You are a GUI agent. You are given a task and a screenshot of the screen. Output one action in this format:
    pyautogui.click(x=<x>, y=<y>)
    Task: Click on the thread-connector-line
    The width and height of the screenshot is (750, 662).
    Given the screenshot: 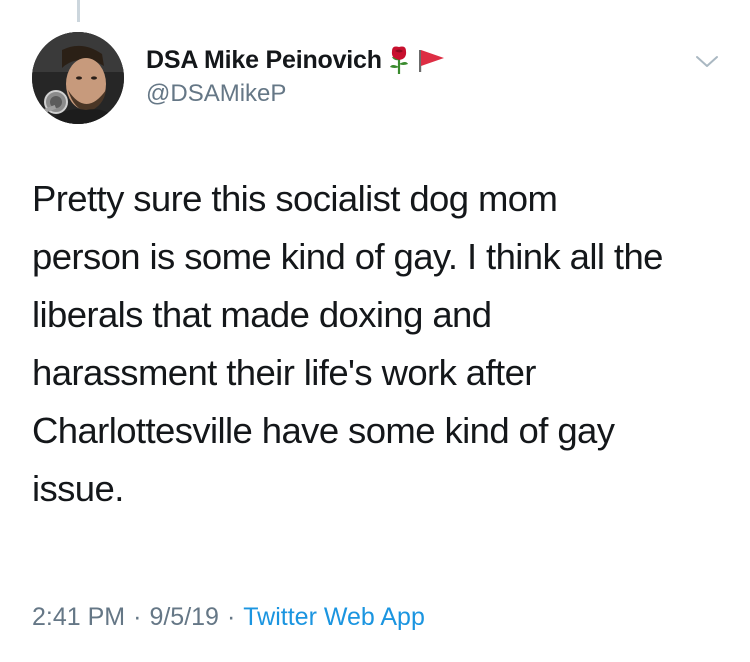 What is the action you would take?
    pyautogui.click(x=78, y=11)
    